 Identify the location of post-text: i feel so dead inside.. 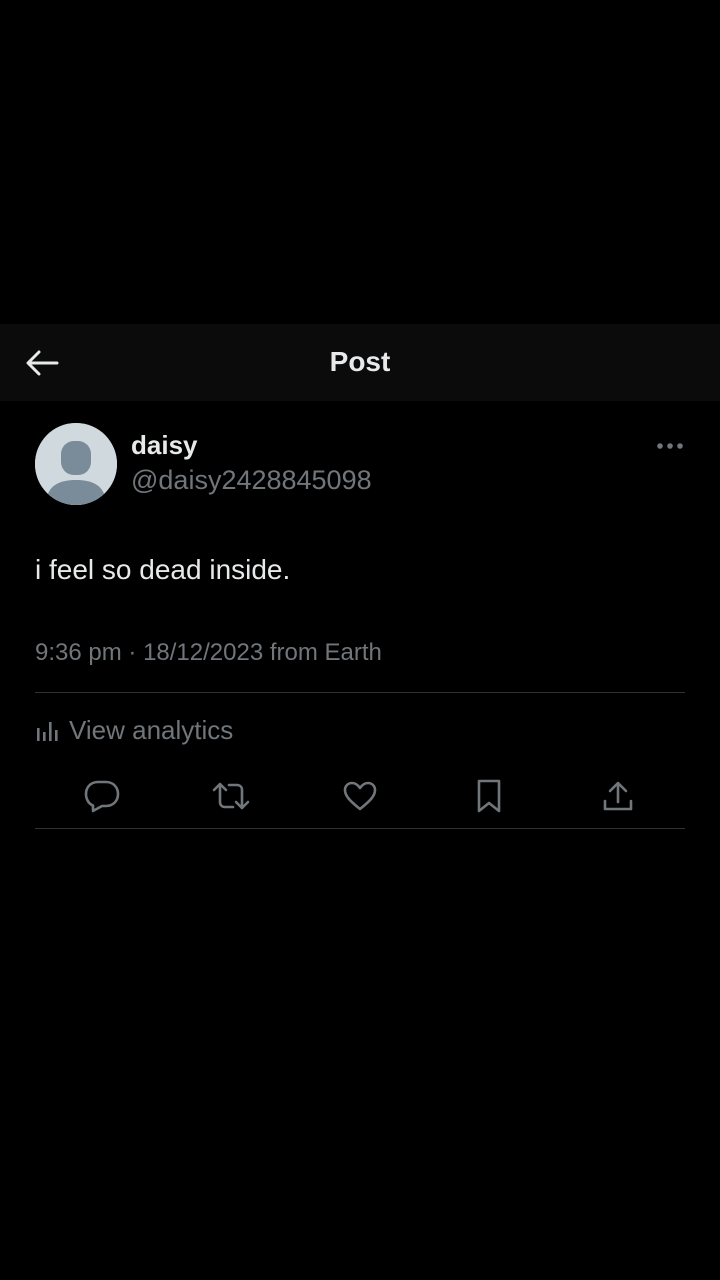
(163, 569).